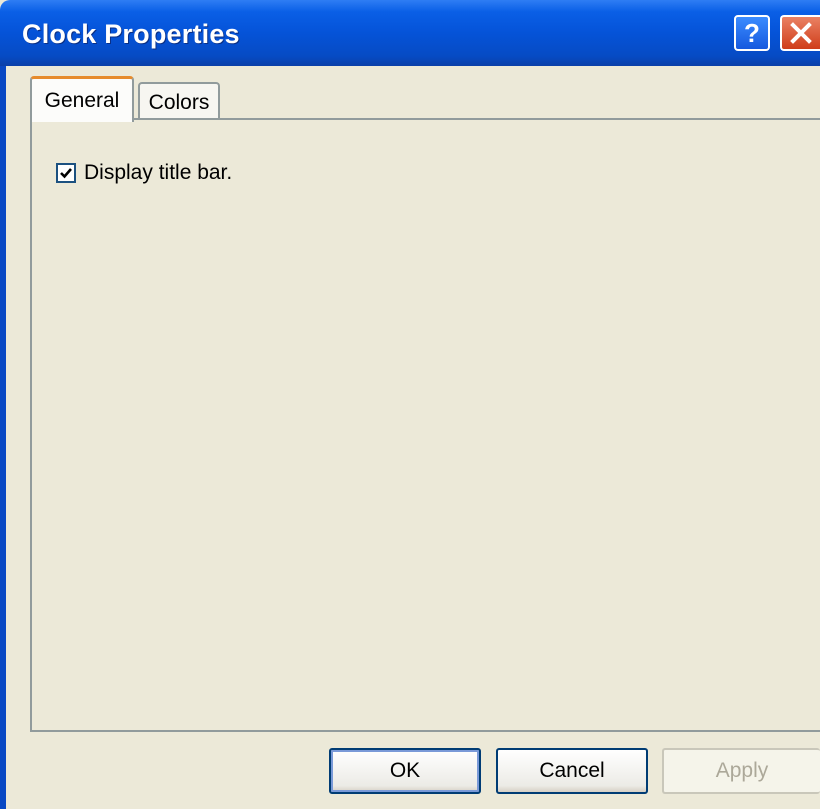  Describe the element at coordinates (158, 172) in the screenshot. I see `display-title-bar-label: Display title bar.` at that location.